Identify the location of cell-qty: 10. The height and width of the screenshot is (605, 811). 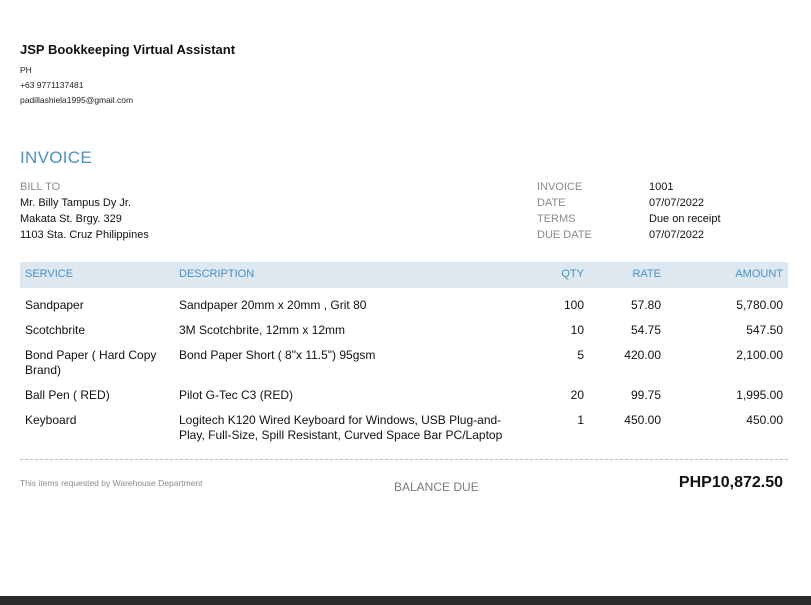
(577, 330).